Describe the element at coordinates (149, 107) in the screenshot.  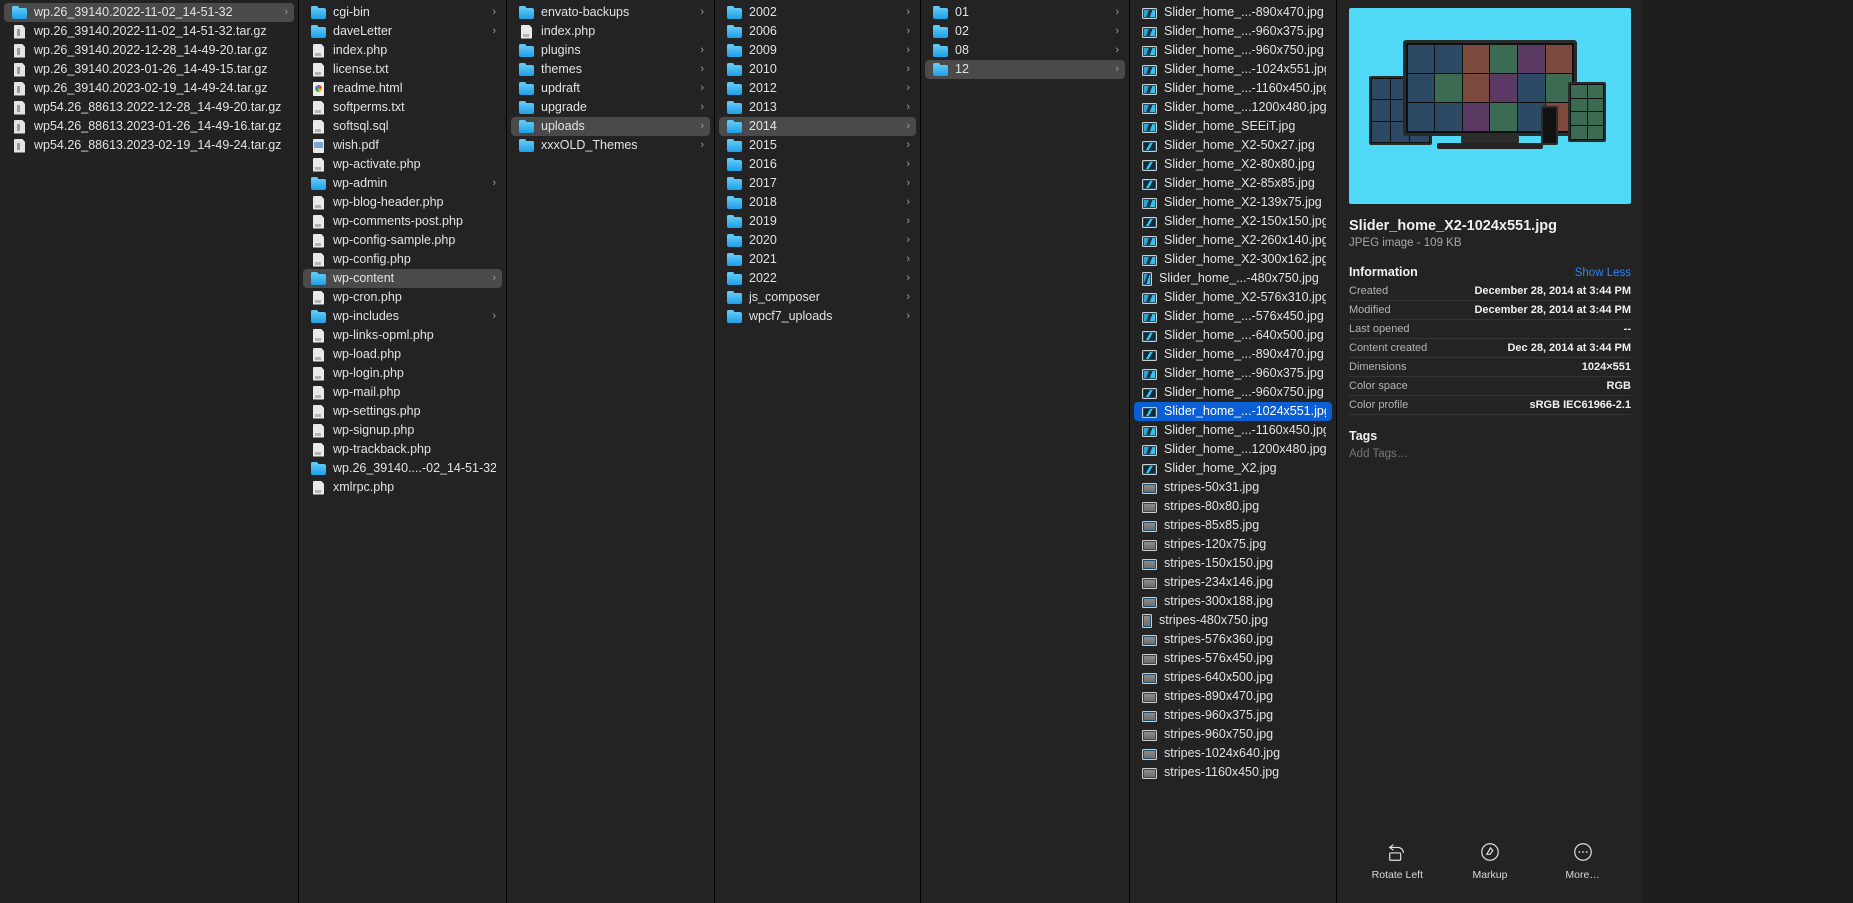
I see `list-item: wp54.26_88613.2022-12-28_14-49-20.tar.gz` at that location.